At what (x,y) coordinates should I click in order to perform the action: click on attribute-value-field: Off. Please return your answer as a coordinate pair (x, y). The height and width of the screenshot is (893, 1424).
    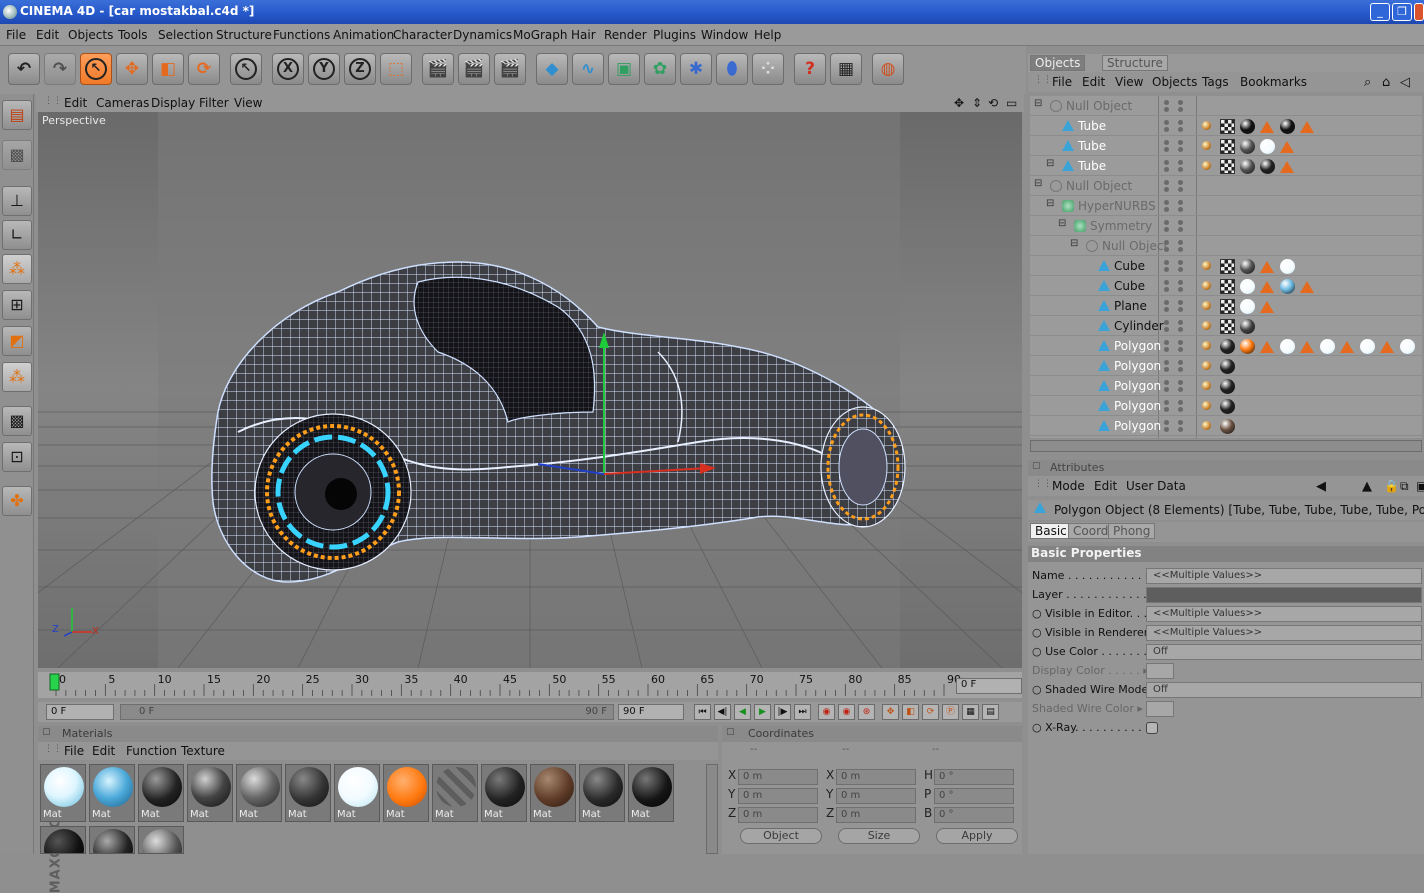
    Looking at the image, I should click on (1284, 652).